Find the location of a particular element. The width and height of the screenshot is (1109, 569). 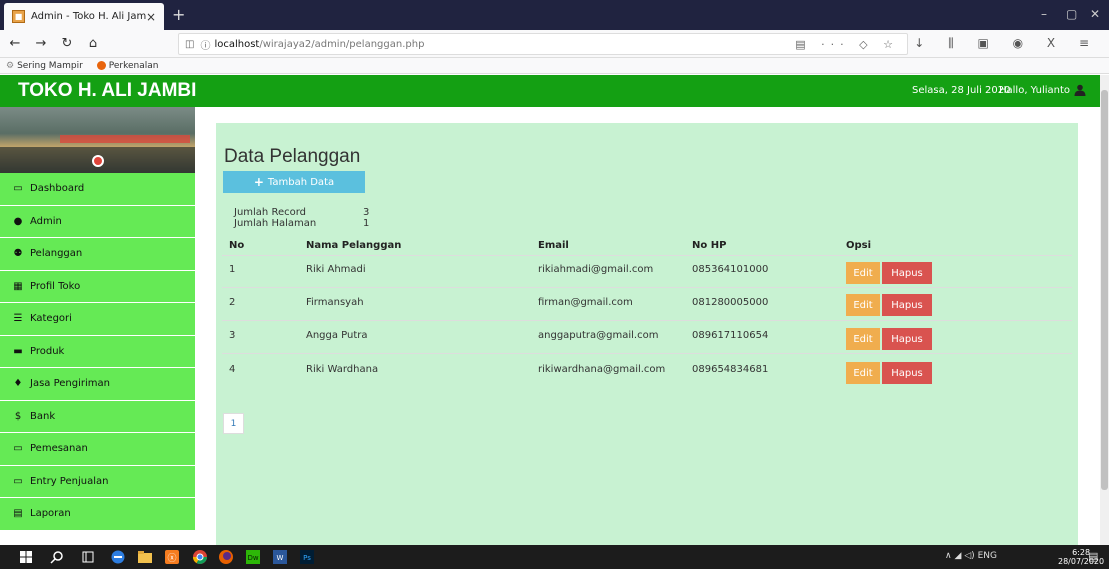

reload-icon: ↻ is located at coordinates (67, 43).